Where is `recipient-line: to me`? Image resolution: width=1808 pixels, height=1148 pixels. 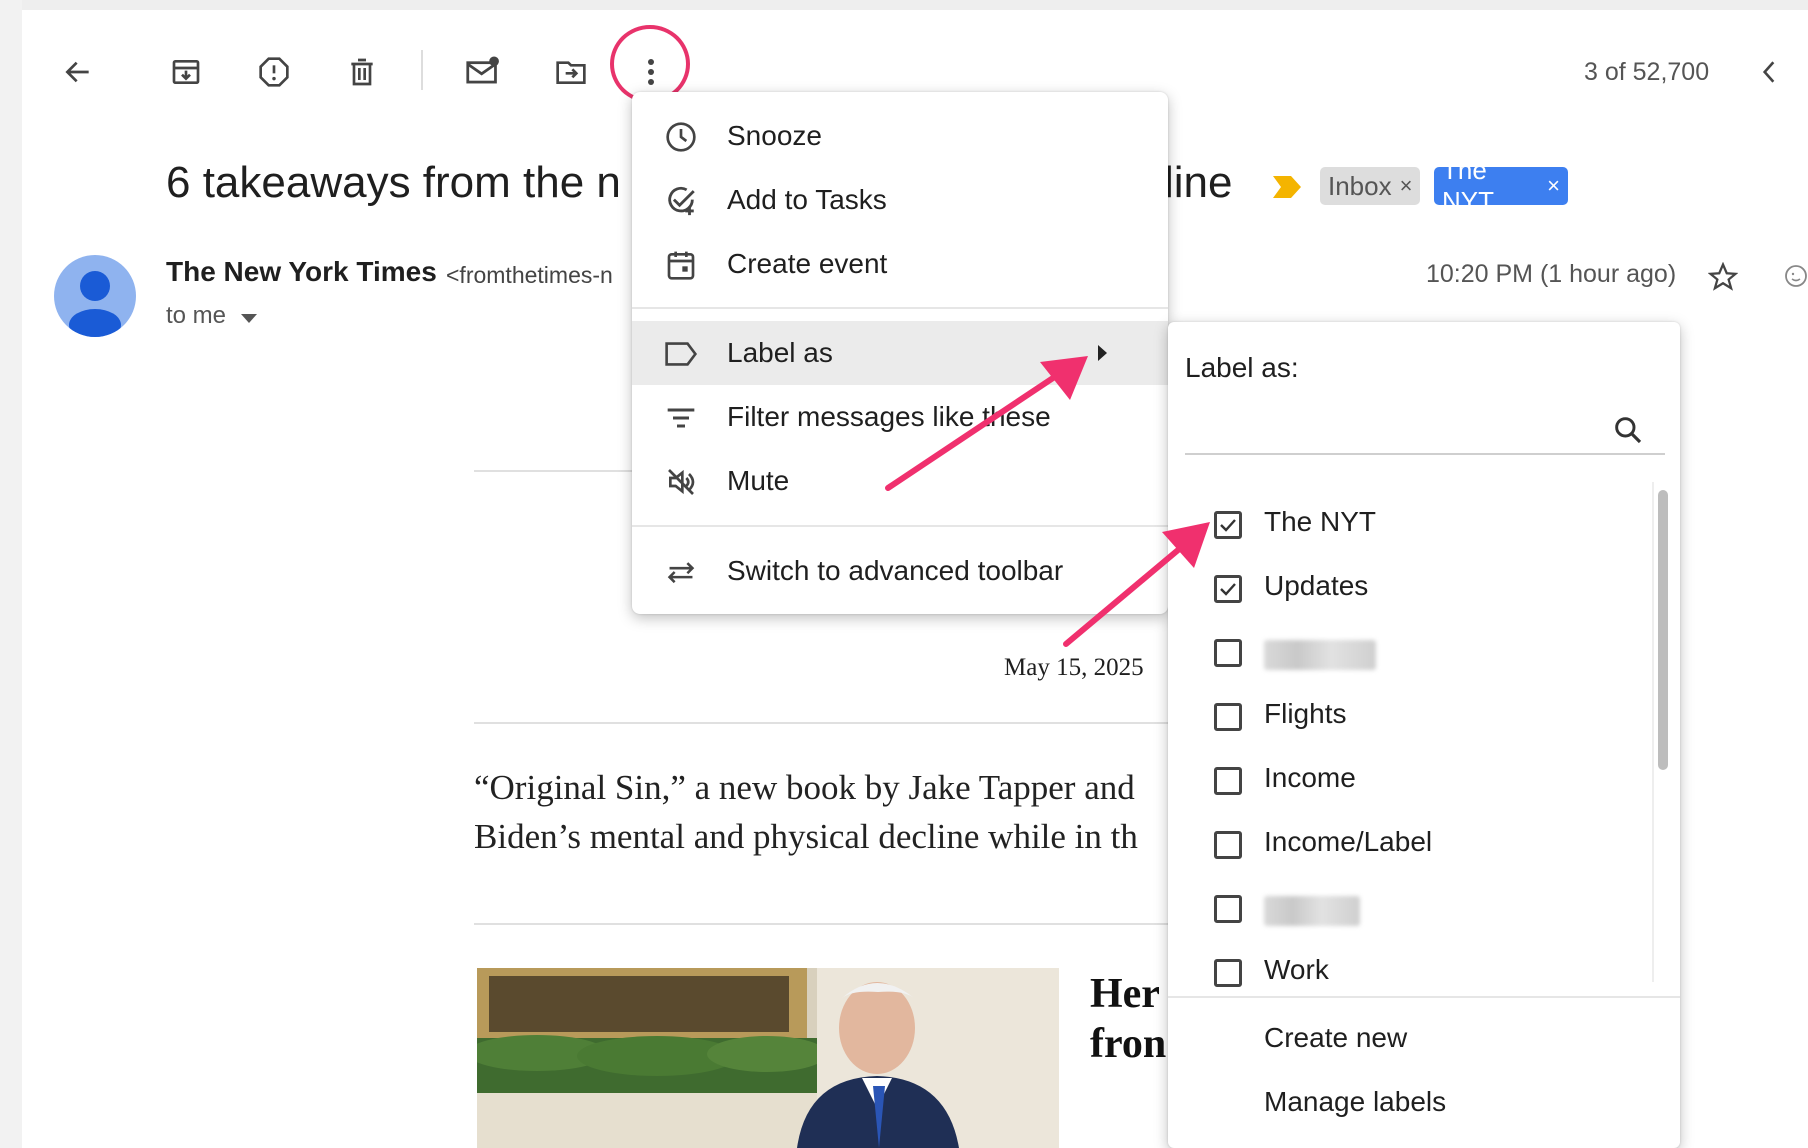
recipient-line: to me is located at coordinates (211, 316).